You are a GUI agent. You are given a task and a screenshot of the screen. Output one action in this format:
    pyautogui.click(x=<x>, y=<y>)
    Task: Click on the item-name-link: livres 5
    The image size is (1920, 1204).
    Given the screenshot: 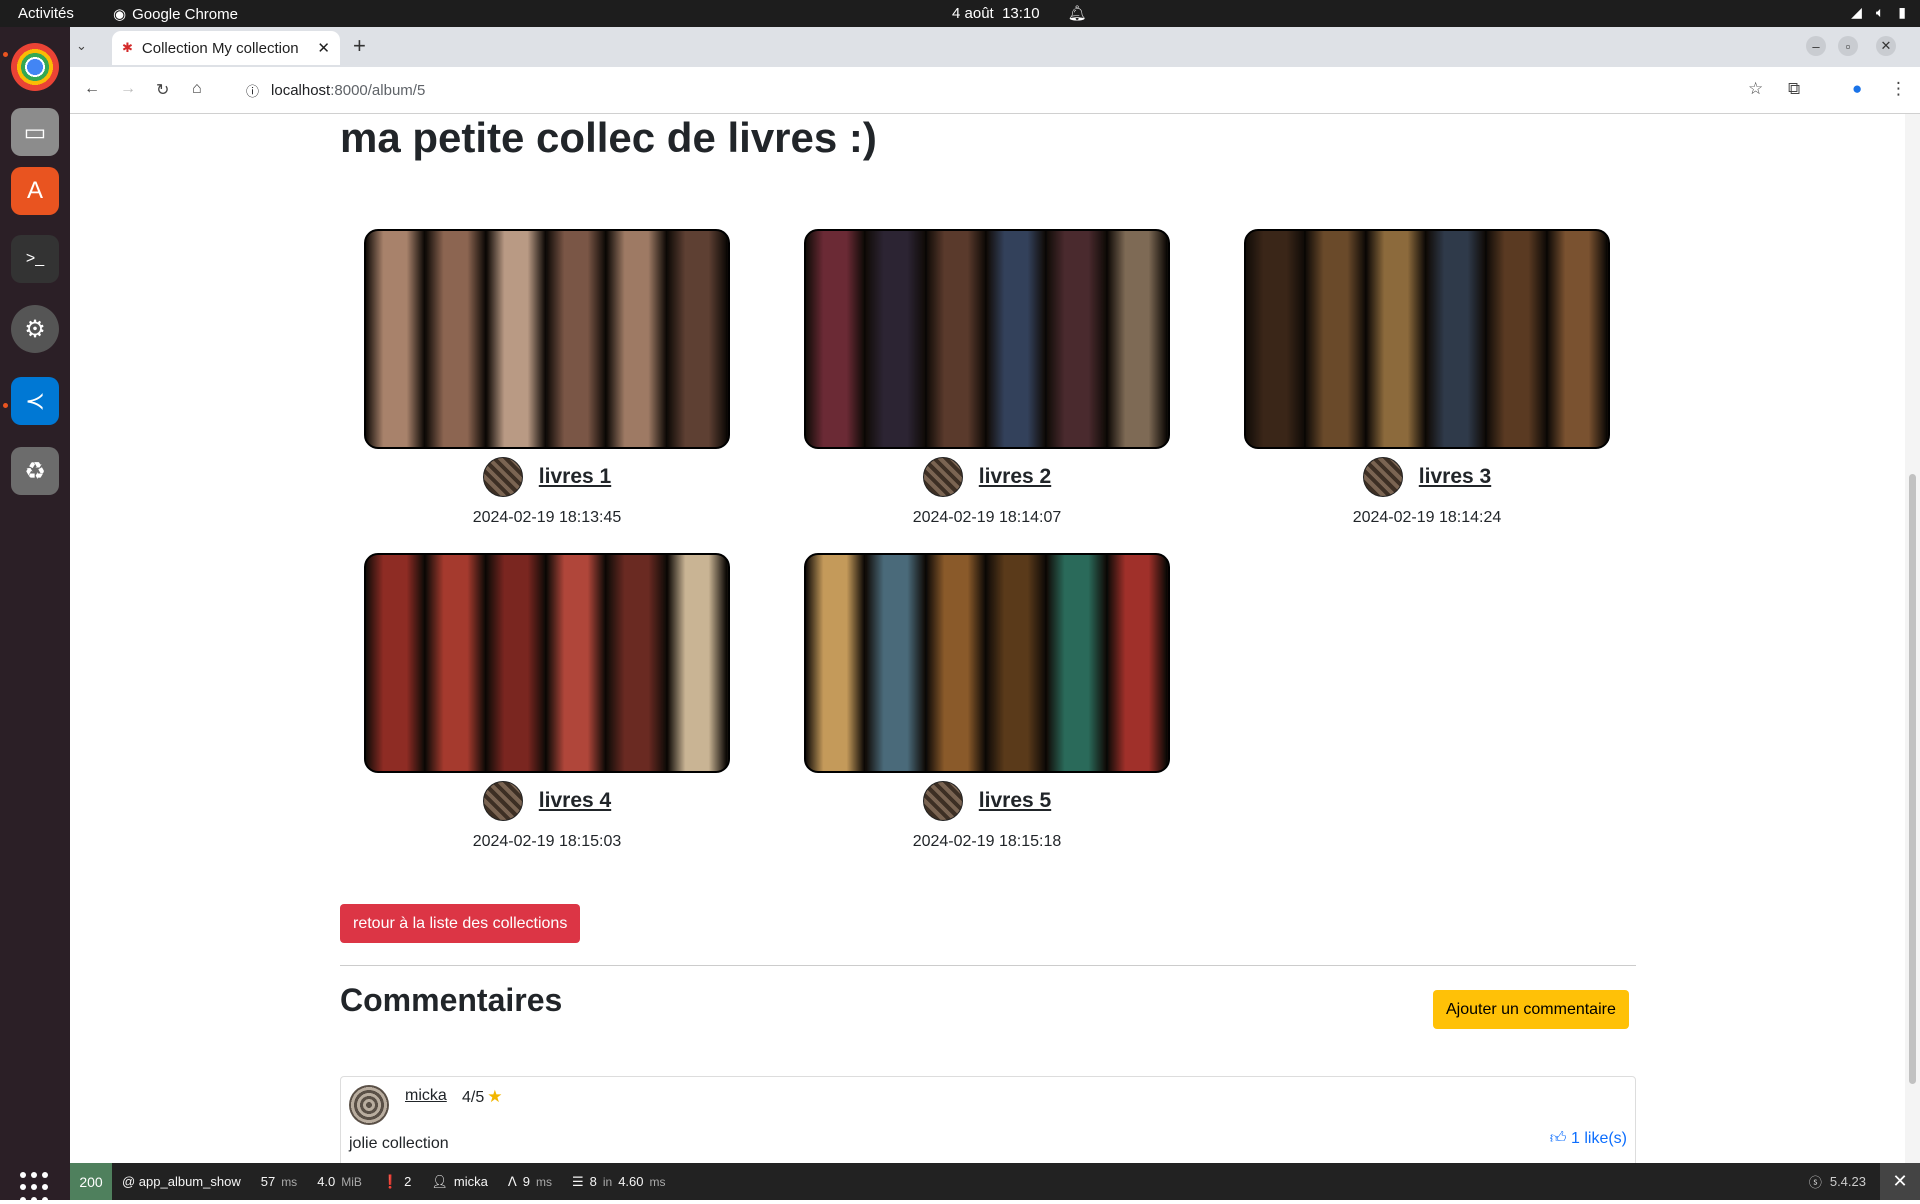 What is the action you would take?
    pyautogui.click(x=1015, y=801)
    